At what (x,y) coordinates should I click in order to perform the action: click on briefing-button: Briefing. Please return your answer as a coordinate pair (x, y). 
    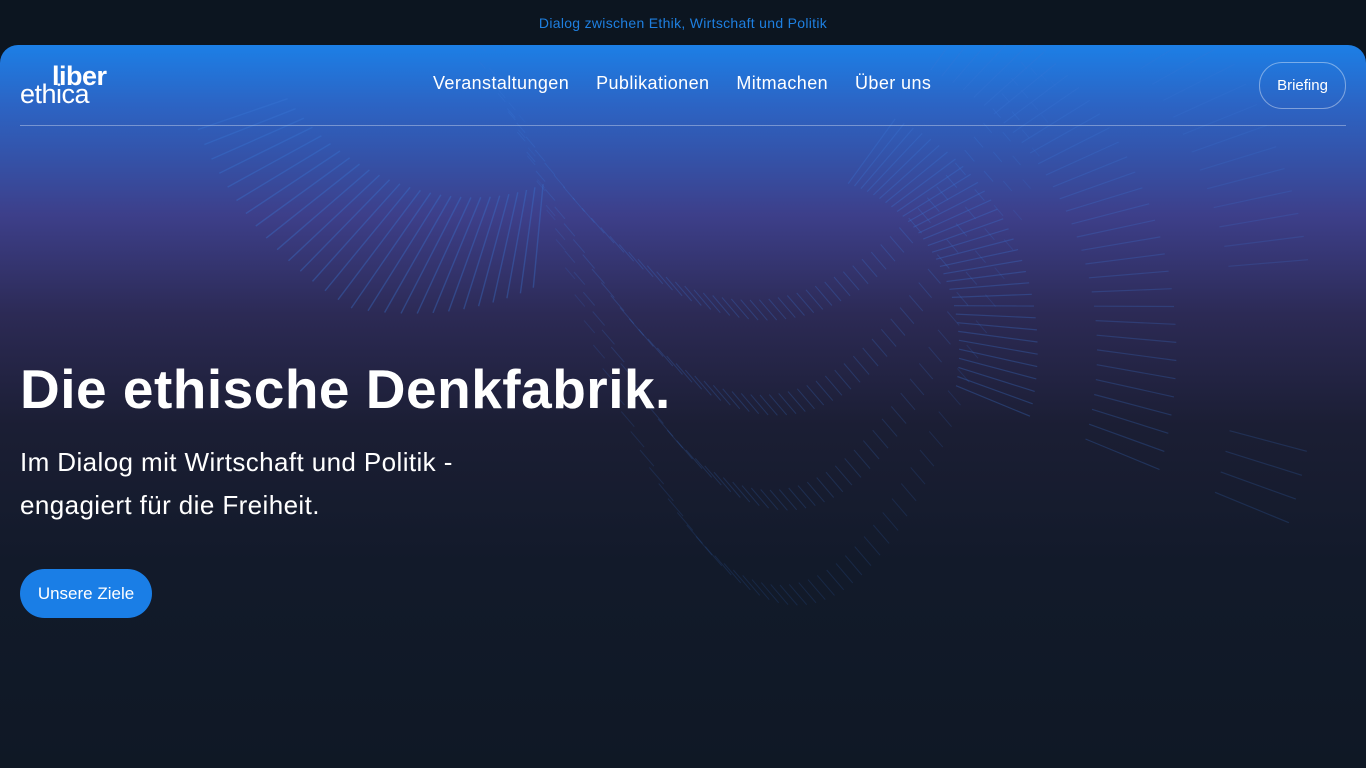
    Looking at the image, I should click on (1302, 85).